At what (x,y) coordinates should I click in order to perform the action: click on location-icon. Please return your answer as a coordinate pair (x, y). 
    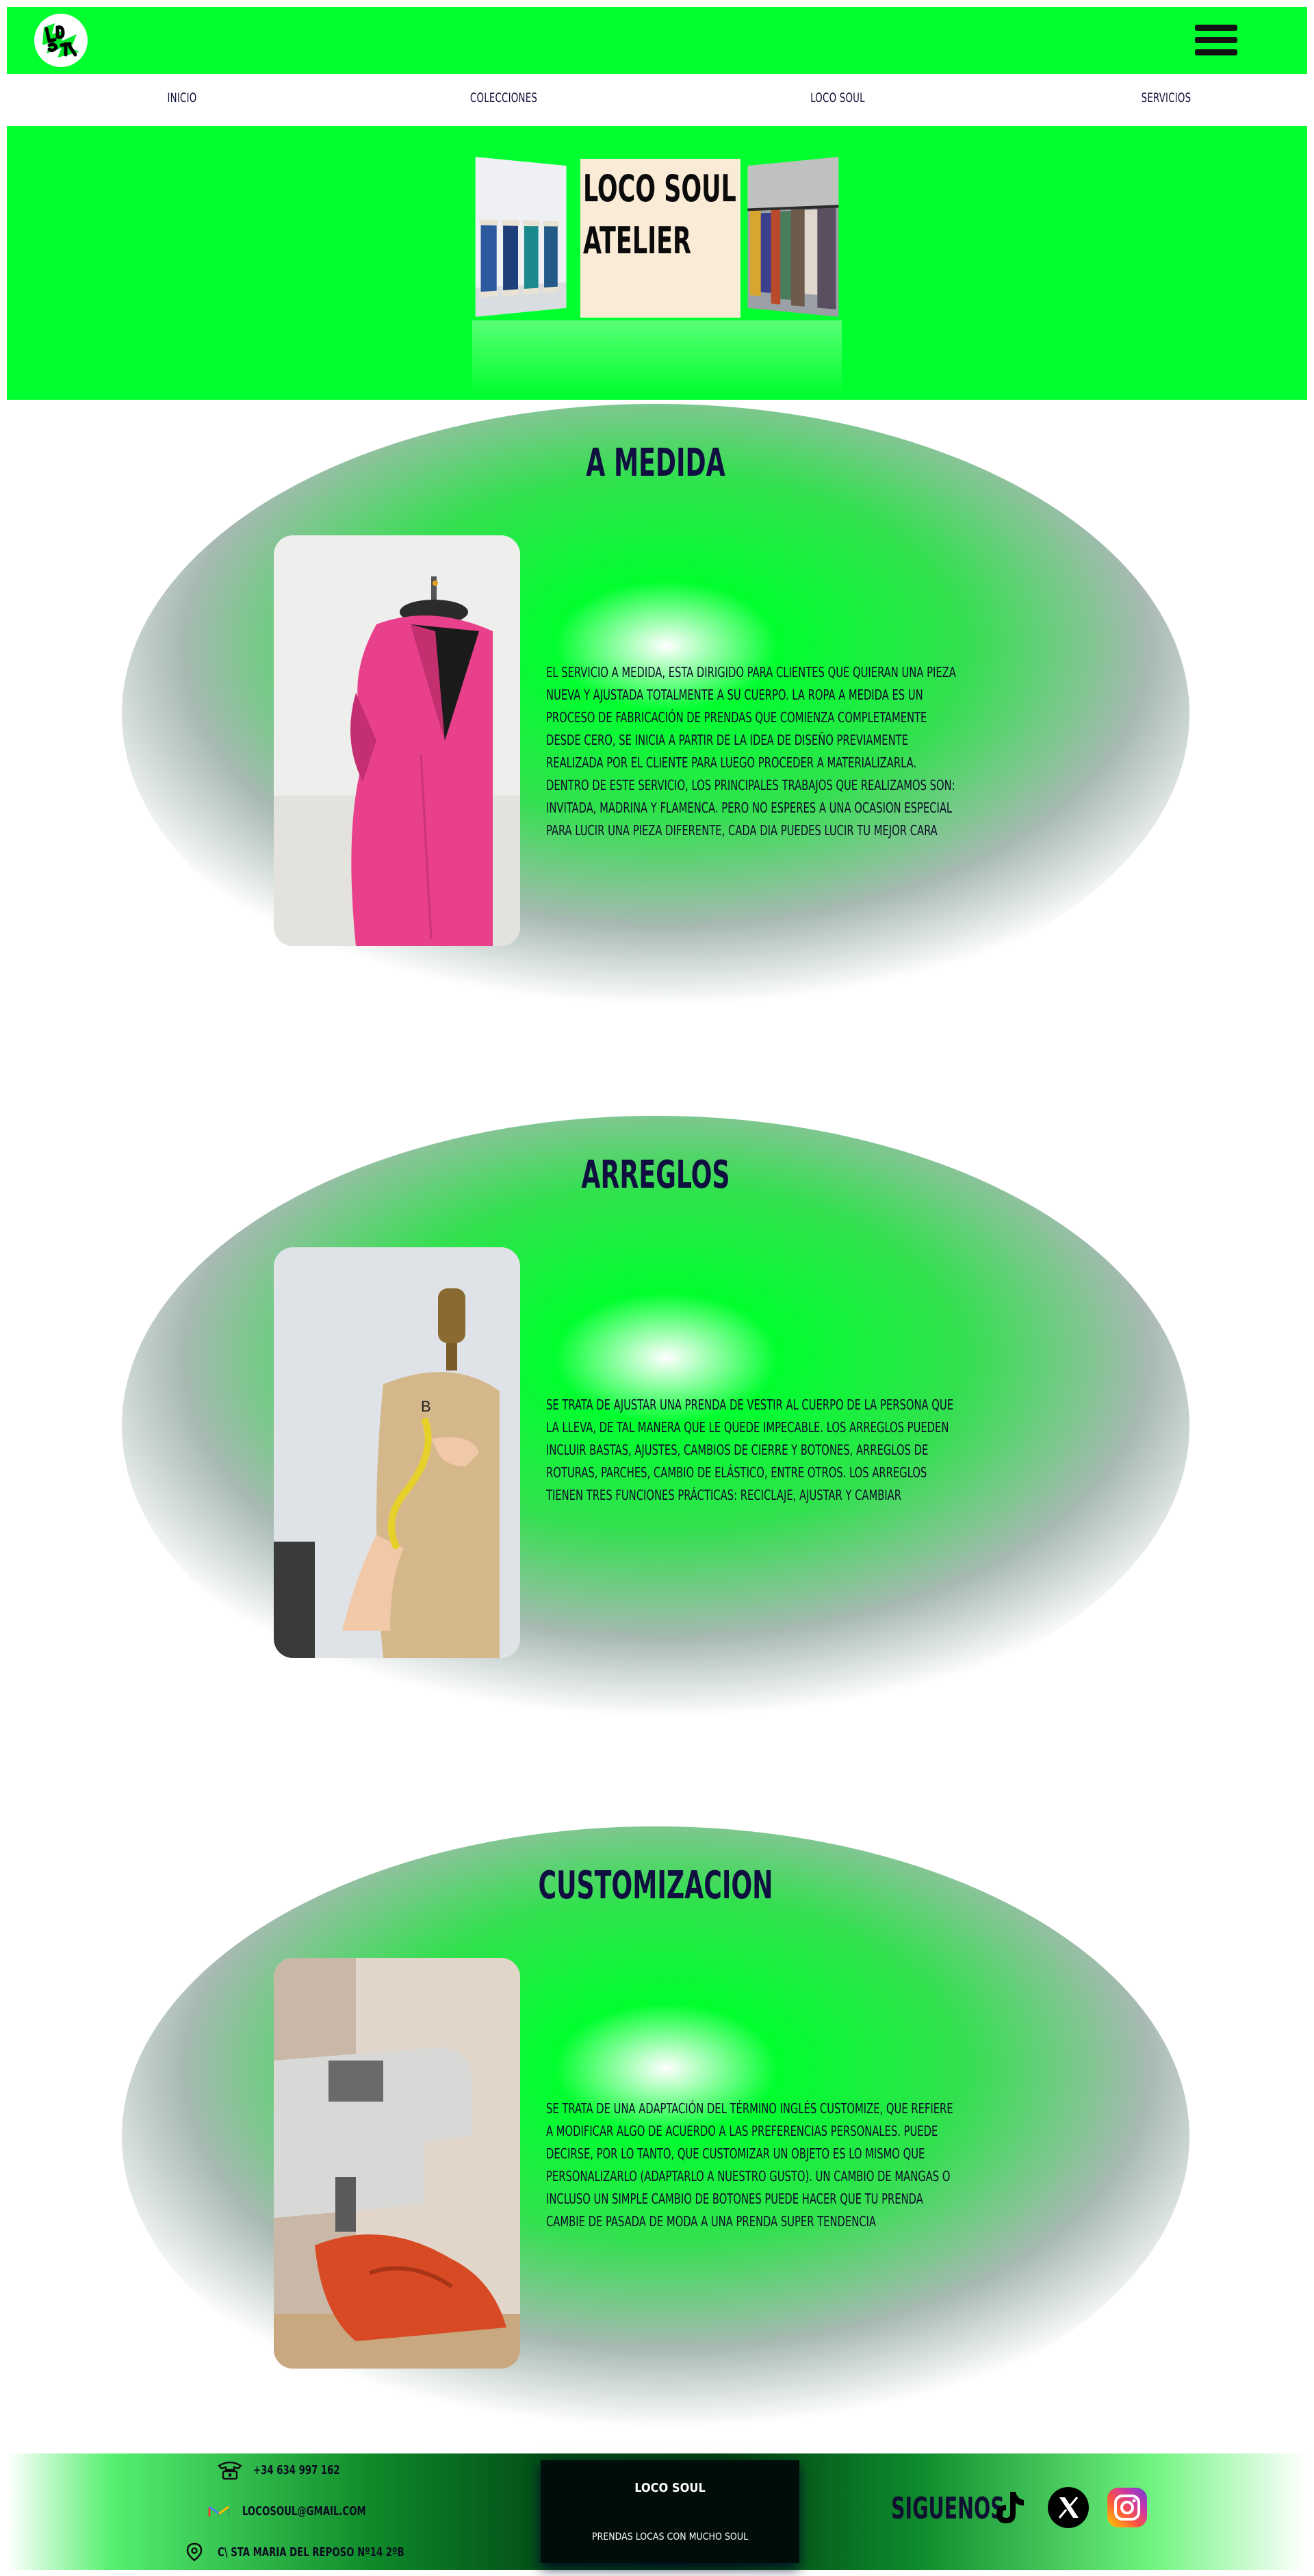
    Looking at the image, I should click on (194, 2552).